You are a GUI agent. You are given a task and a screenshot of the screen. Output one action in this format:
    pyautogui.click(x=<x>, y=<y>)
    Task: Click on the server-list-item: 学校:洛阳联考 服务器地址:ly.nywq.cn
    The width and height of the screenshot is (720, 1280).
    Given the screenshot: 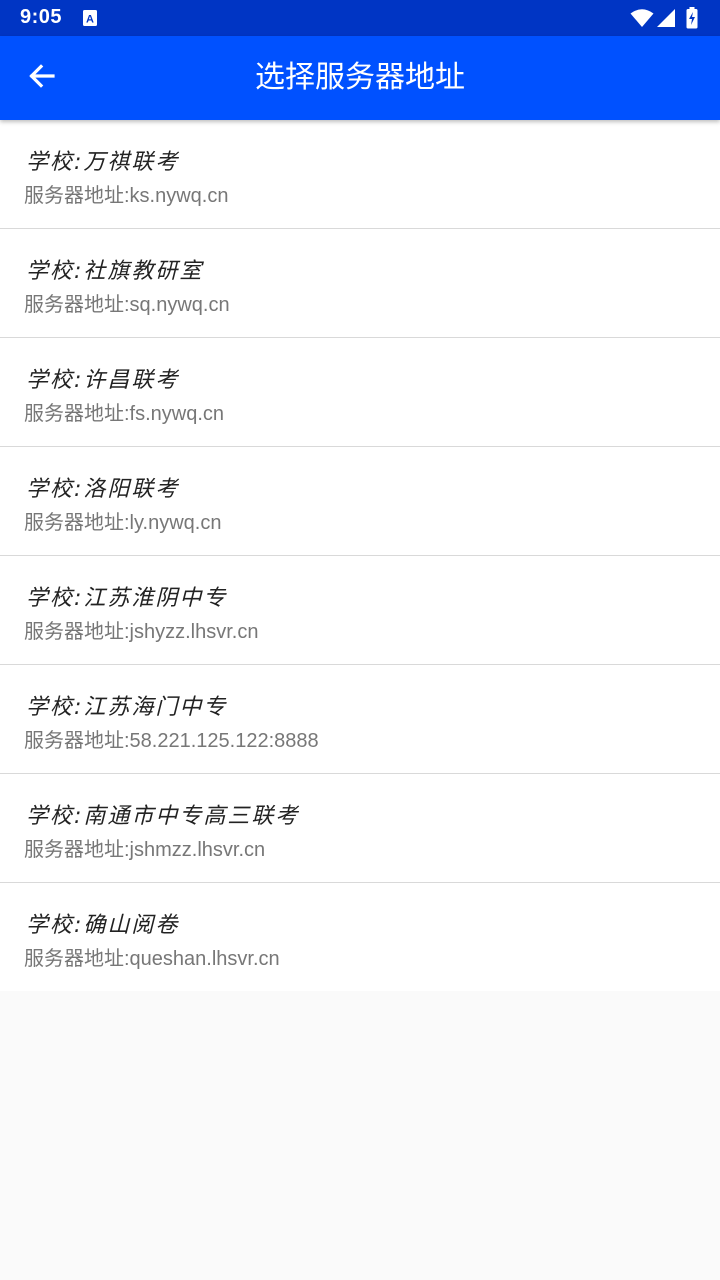 What is the action you would take?
    pyautogui.click(x=360, y=501)
    